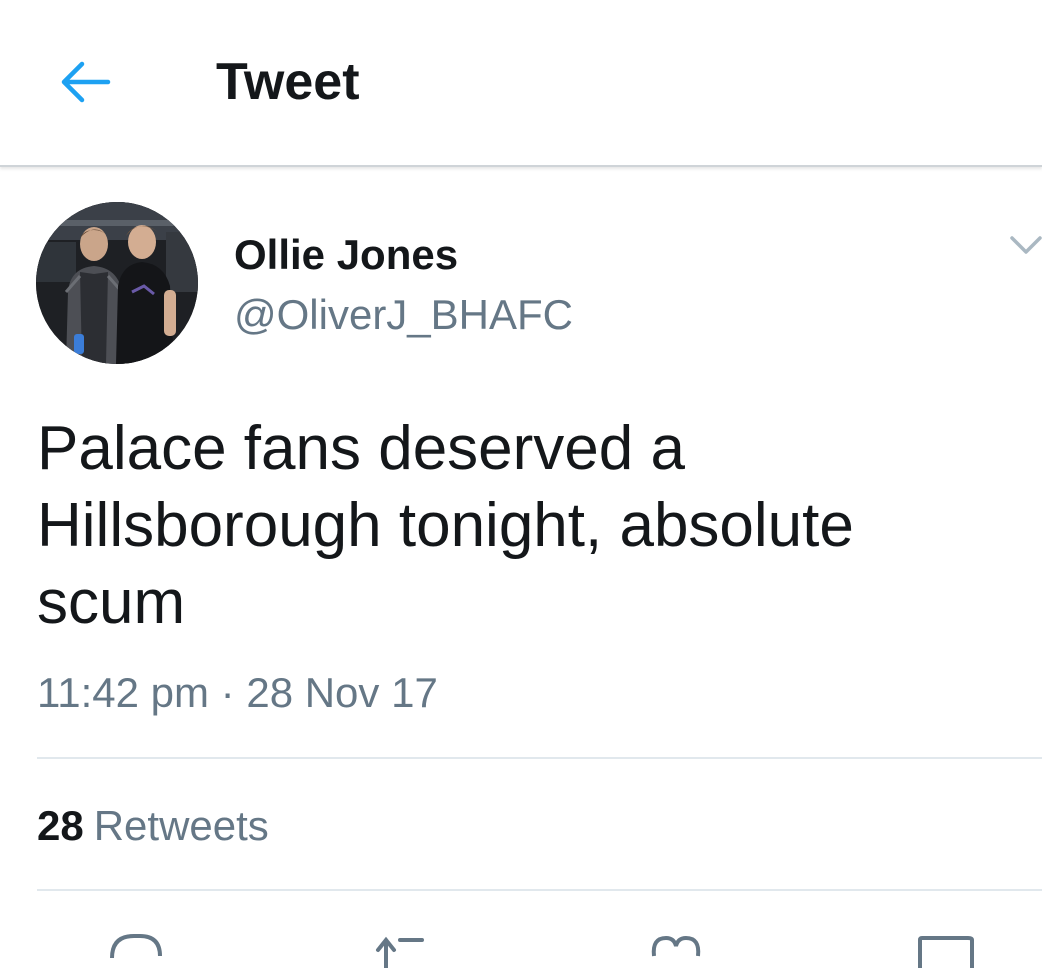  Describe the element at coordinates (445, 525) in the screenshot. I see `tweet-text-line: Hillsborough tonight, absolute` at that location.